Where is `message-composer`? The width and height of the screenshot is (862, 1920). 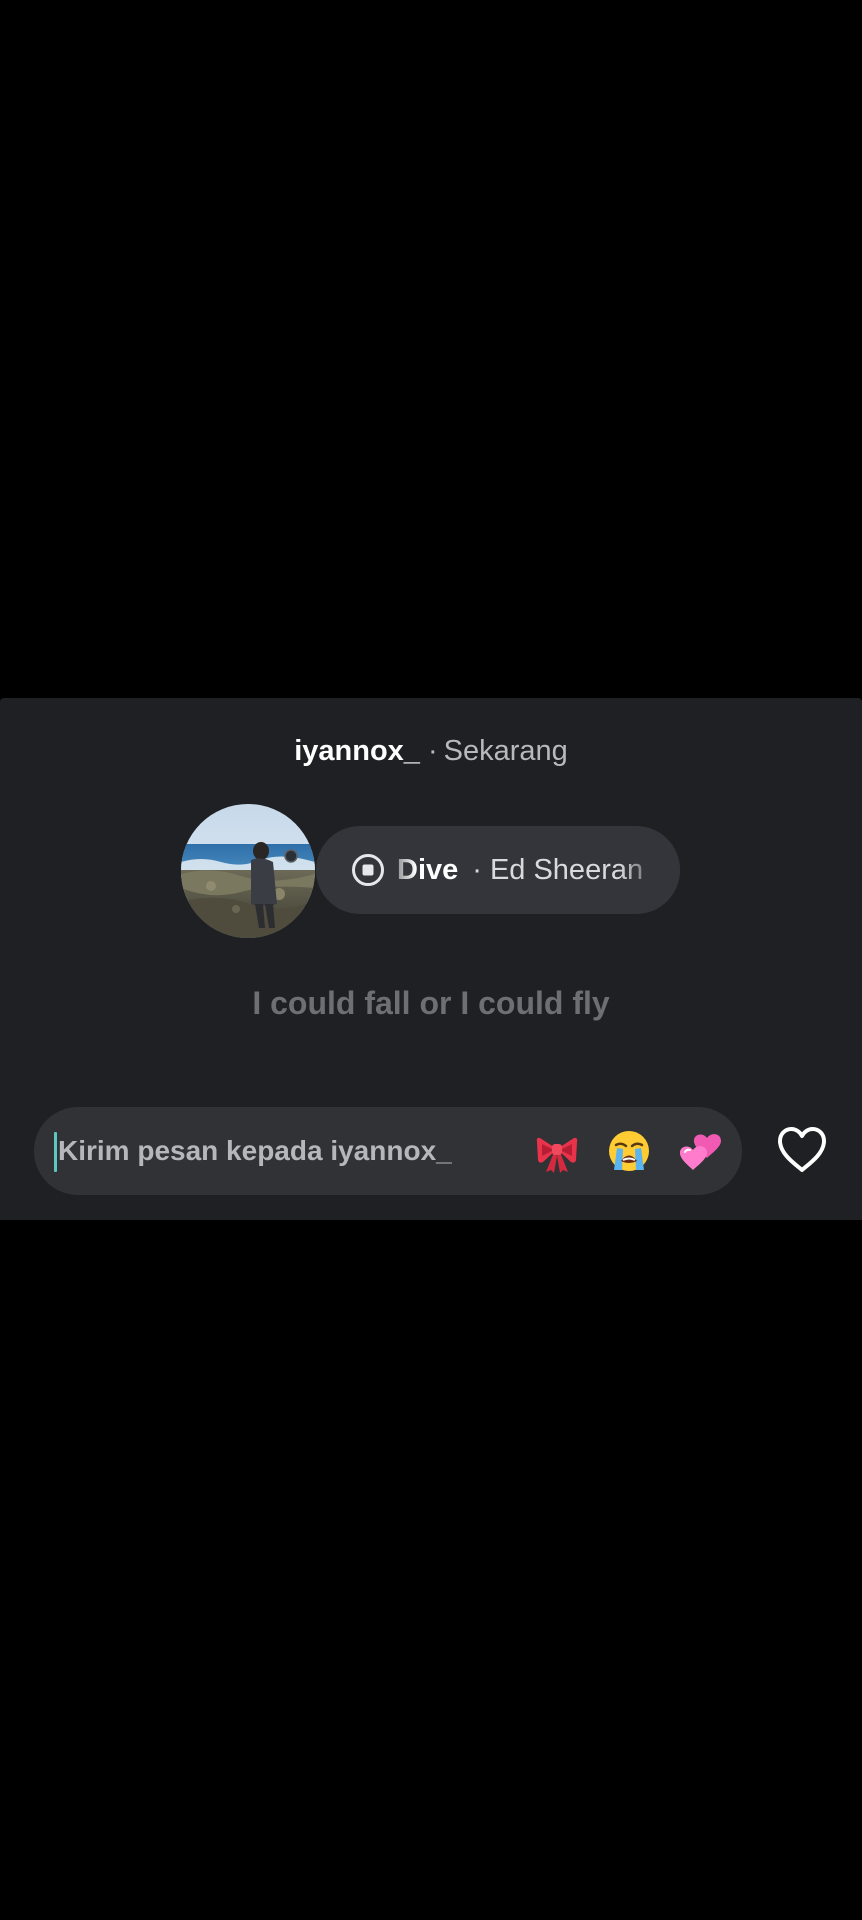
message-composer is located at coordinates (388, 1151).